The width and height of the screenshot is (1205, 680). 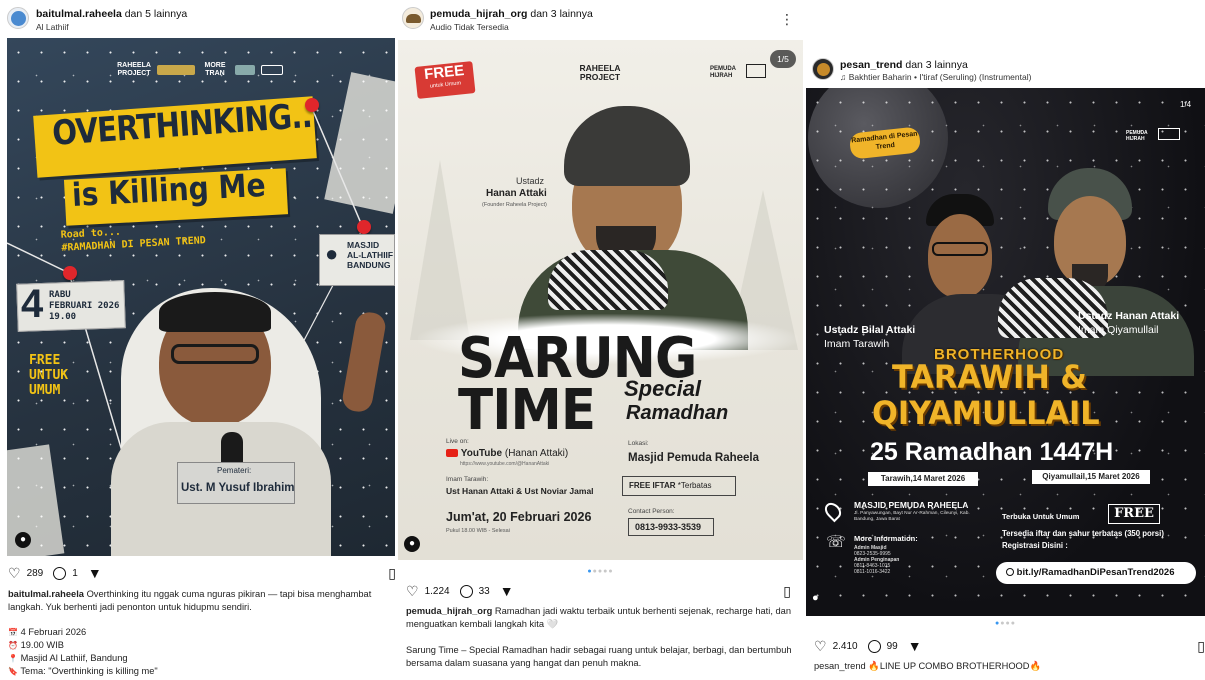 I want to click on action-bar: ♡ 2.410 99 ▼, so click(x=868, y=646).